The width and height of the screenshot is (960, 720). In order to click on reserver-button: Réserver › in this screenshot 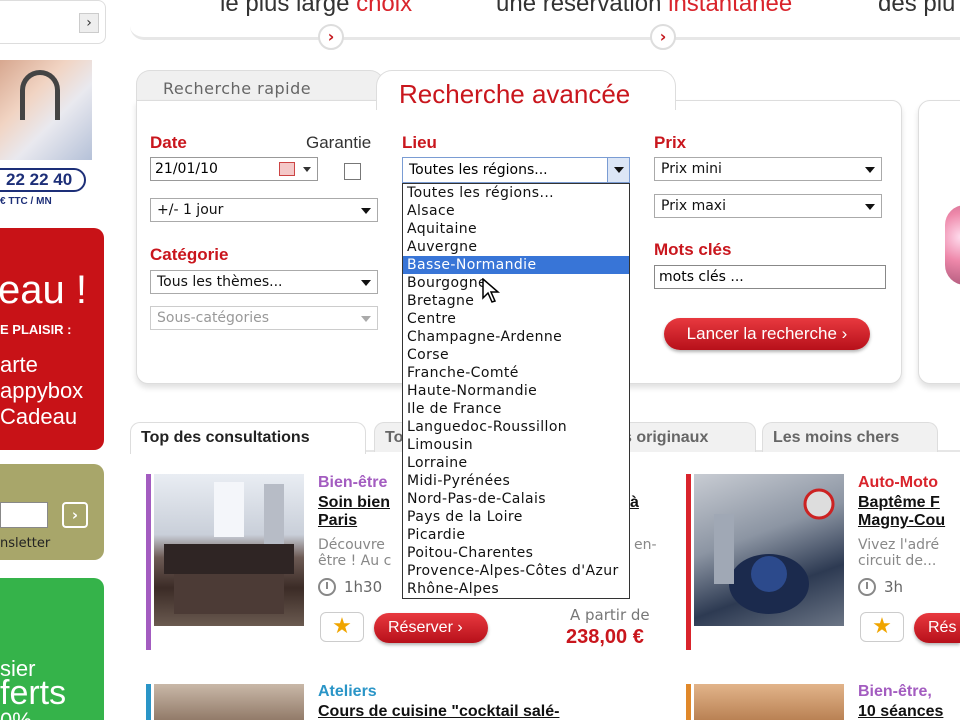, I will do `click(431, 628)`.